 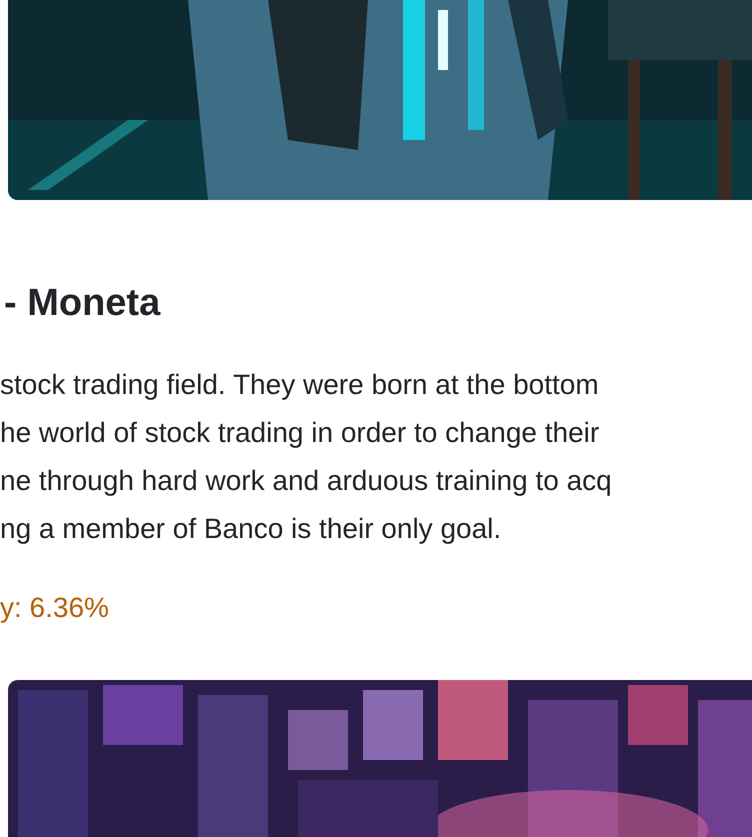 I want to click on section-heading: - Moneta, so click(x=83, y=303).